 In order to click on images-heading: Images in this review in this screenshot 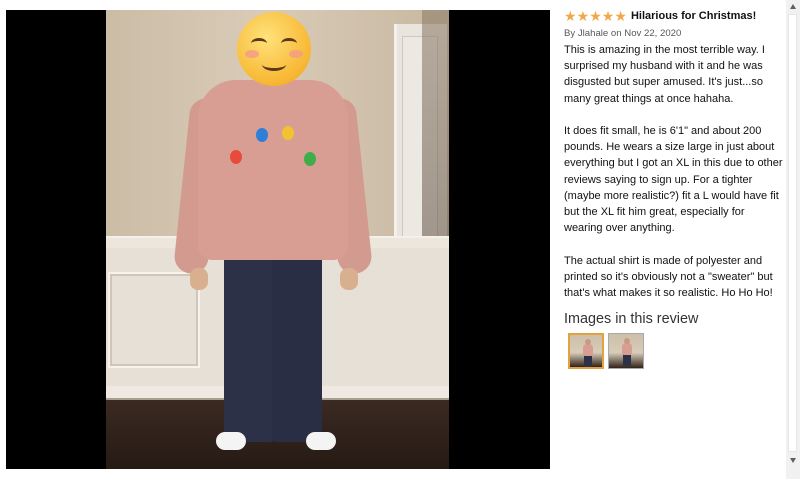, I will do `click(631, 319)`.